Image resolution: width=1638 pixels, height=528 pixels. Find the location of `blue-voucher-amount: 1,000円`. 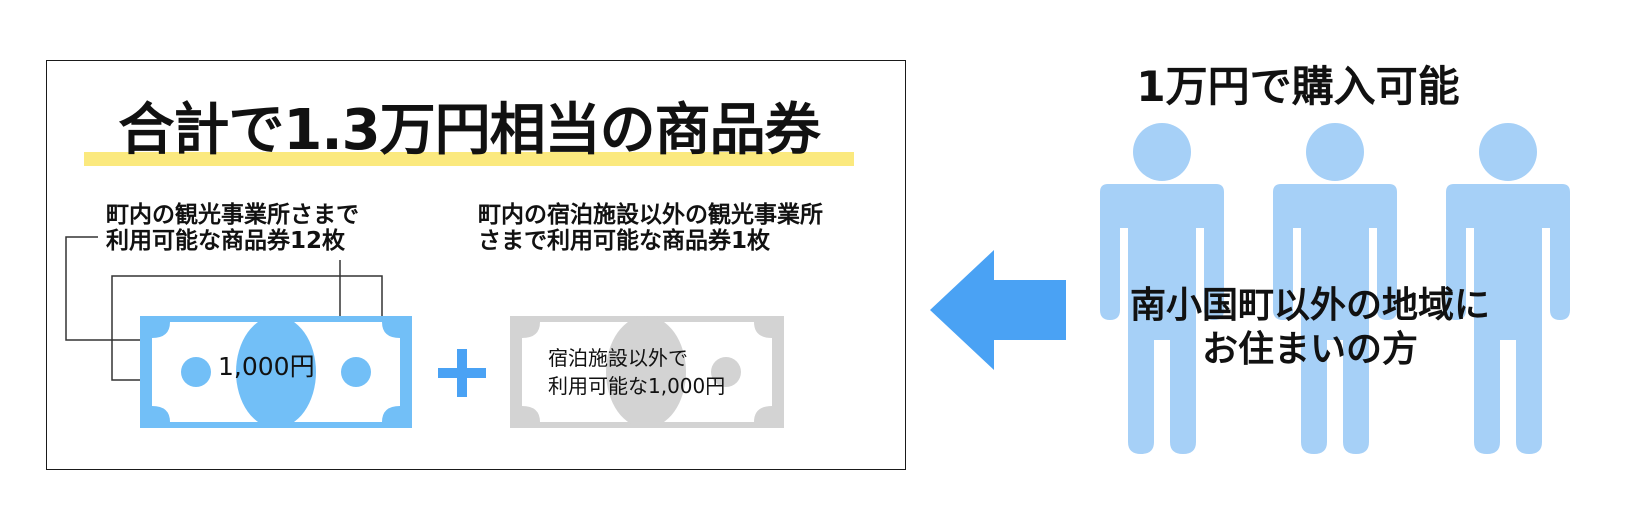

blue-voucher-amount: 1,000円 is located at coordinates (266, 366).